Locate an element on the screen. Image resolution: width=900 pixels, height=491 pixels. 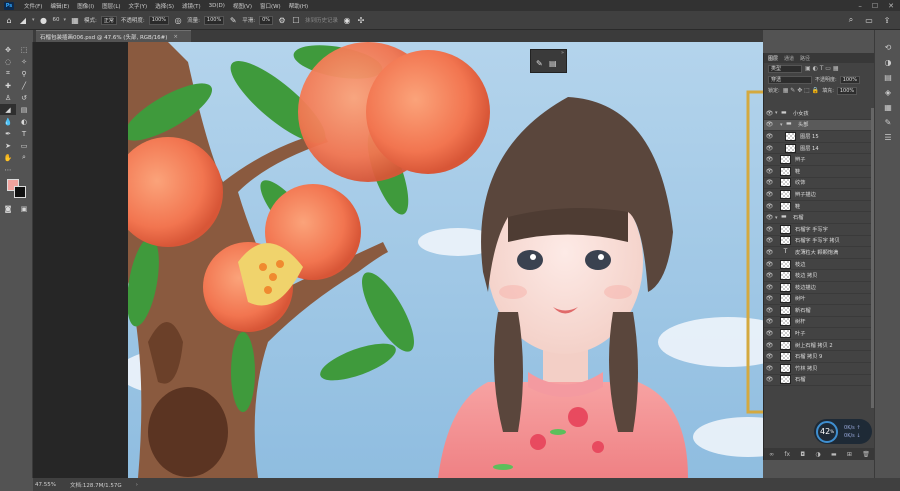
blend-mode-select: 穿透 is located at coordinates (790, 79).